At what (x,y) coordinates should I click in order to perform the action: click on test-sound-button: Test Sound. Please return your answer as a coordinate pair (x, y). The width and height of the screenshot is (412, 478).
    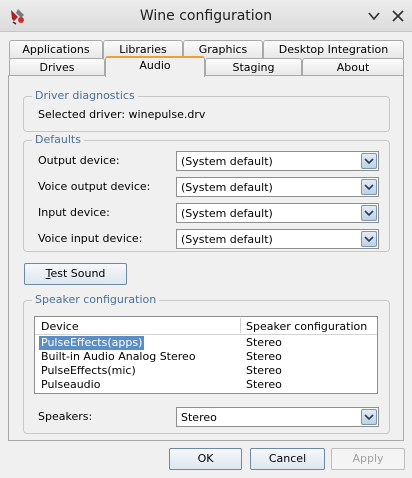
    Looking at the image, I should click on (75, 274).